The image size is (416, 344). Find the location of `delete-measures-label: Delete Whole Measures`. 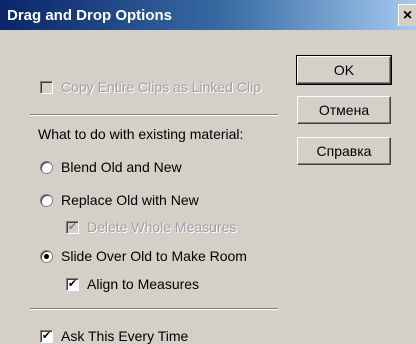

delete-measures-label: Delete Whole Measures is located at coordinates (162, 227).